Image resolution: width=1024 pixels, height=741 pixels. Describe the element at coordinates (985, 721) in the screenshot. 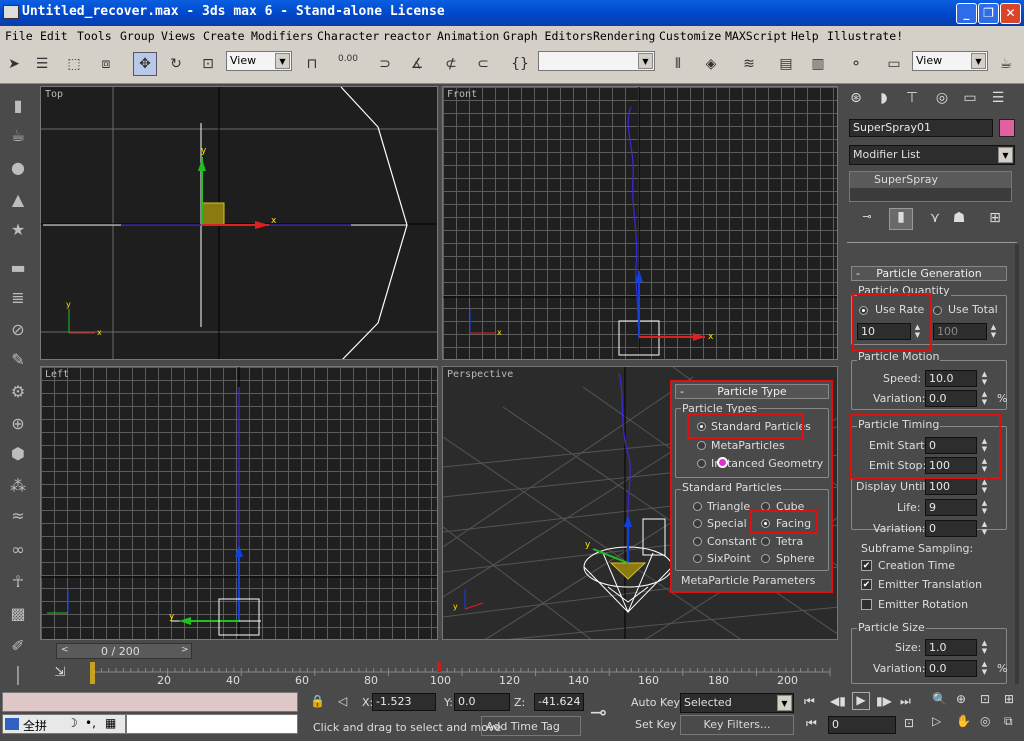

I see `arc-rotate-icon: ◎` at that location.